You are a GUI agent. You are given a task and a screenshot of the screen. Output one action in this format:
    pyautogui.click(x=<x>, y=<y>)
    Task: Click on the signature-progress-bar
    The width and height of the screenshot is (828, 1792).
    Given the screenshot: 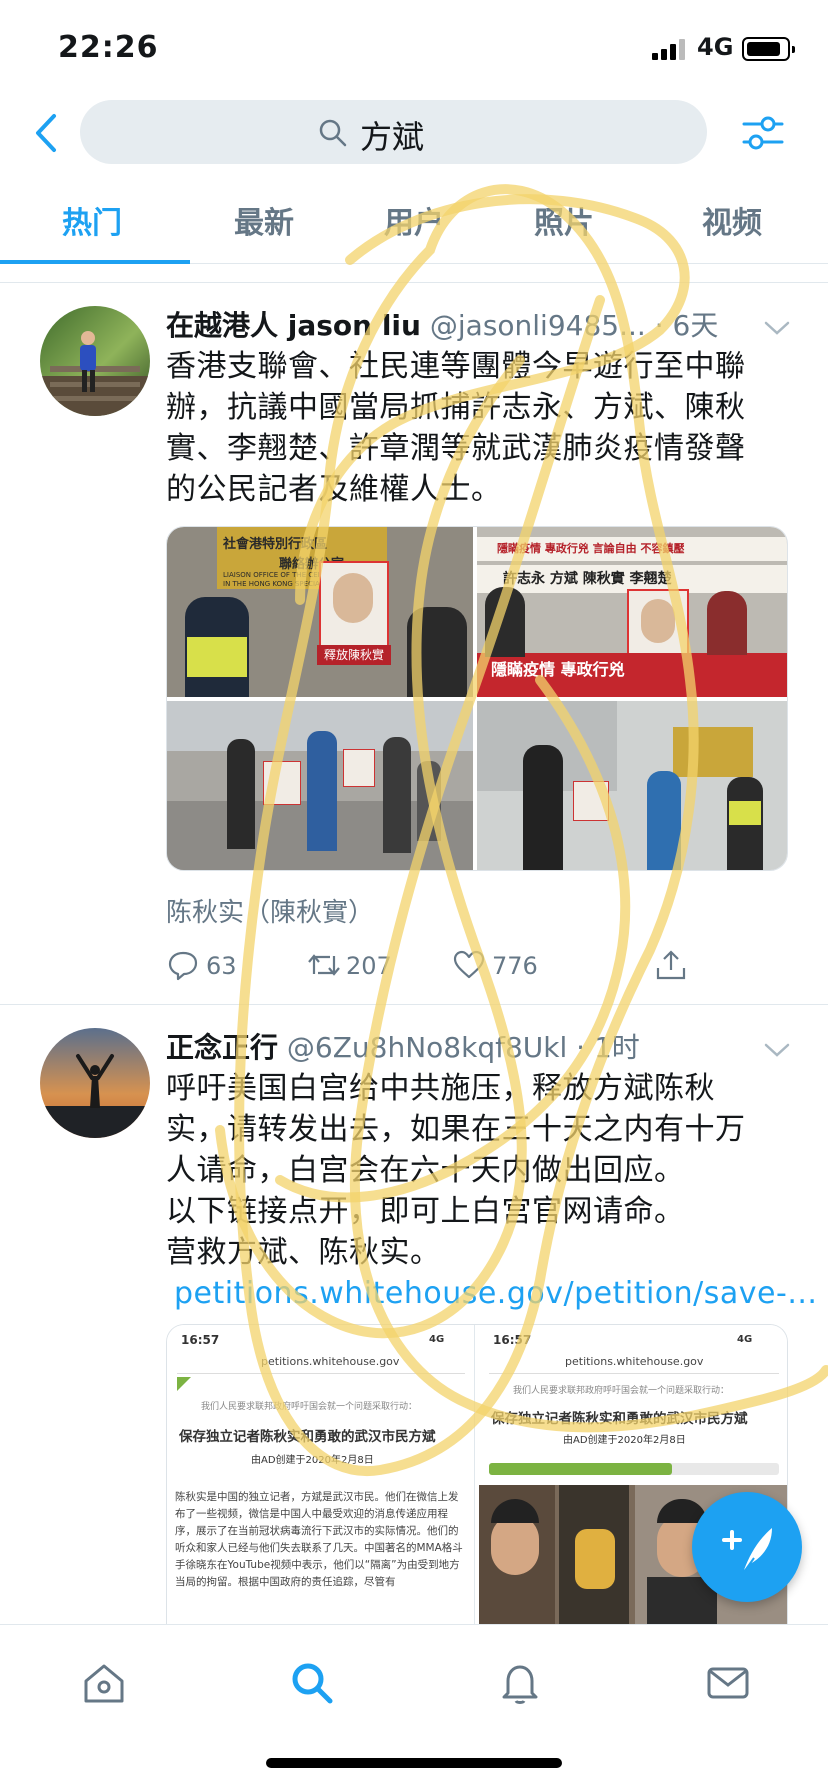 What is the action you would take?
    pyautogui.click(x=634, y=1469)
    